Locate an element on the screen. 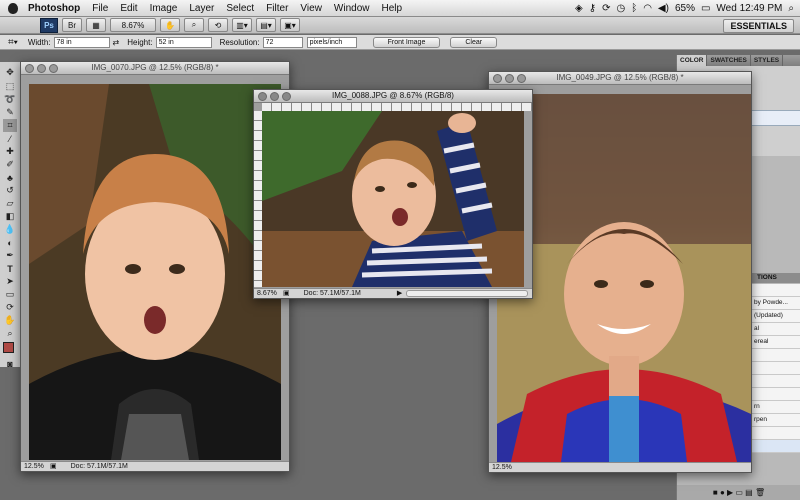  type-tool-icon: T is located at coordinates (10, 268).